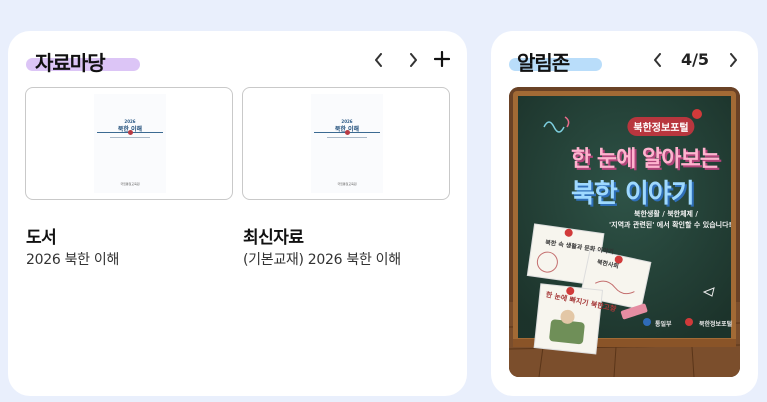 Image resolution: width=767 pixels, height=402 pixels. I want to click on library-next-button, so click(413, 60).